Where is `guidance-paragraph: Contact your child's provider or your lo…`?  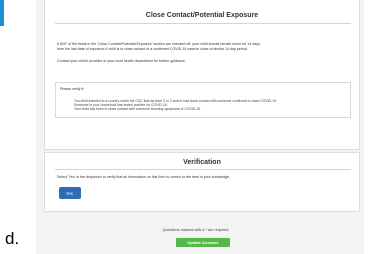 guidance-paragraph: Contact your child's provider or your lo… is located at coordinates (121, 61).